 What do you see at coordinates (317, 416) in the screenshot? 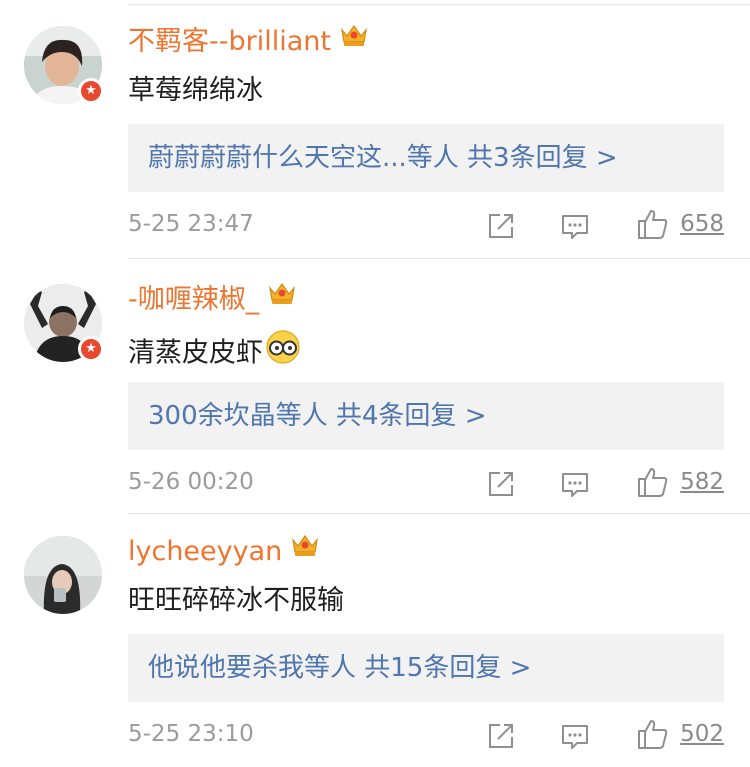
I see `reply-summary-link: 300余坎晶等人 共4条回复 >` at bounding box center [317, 416].